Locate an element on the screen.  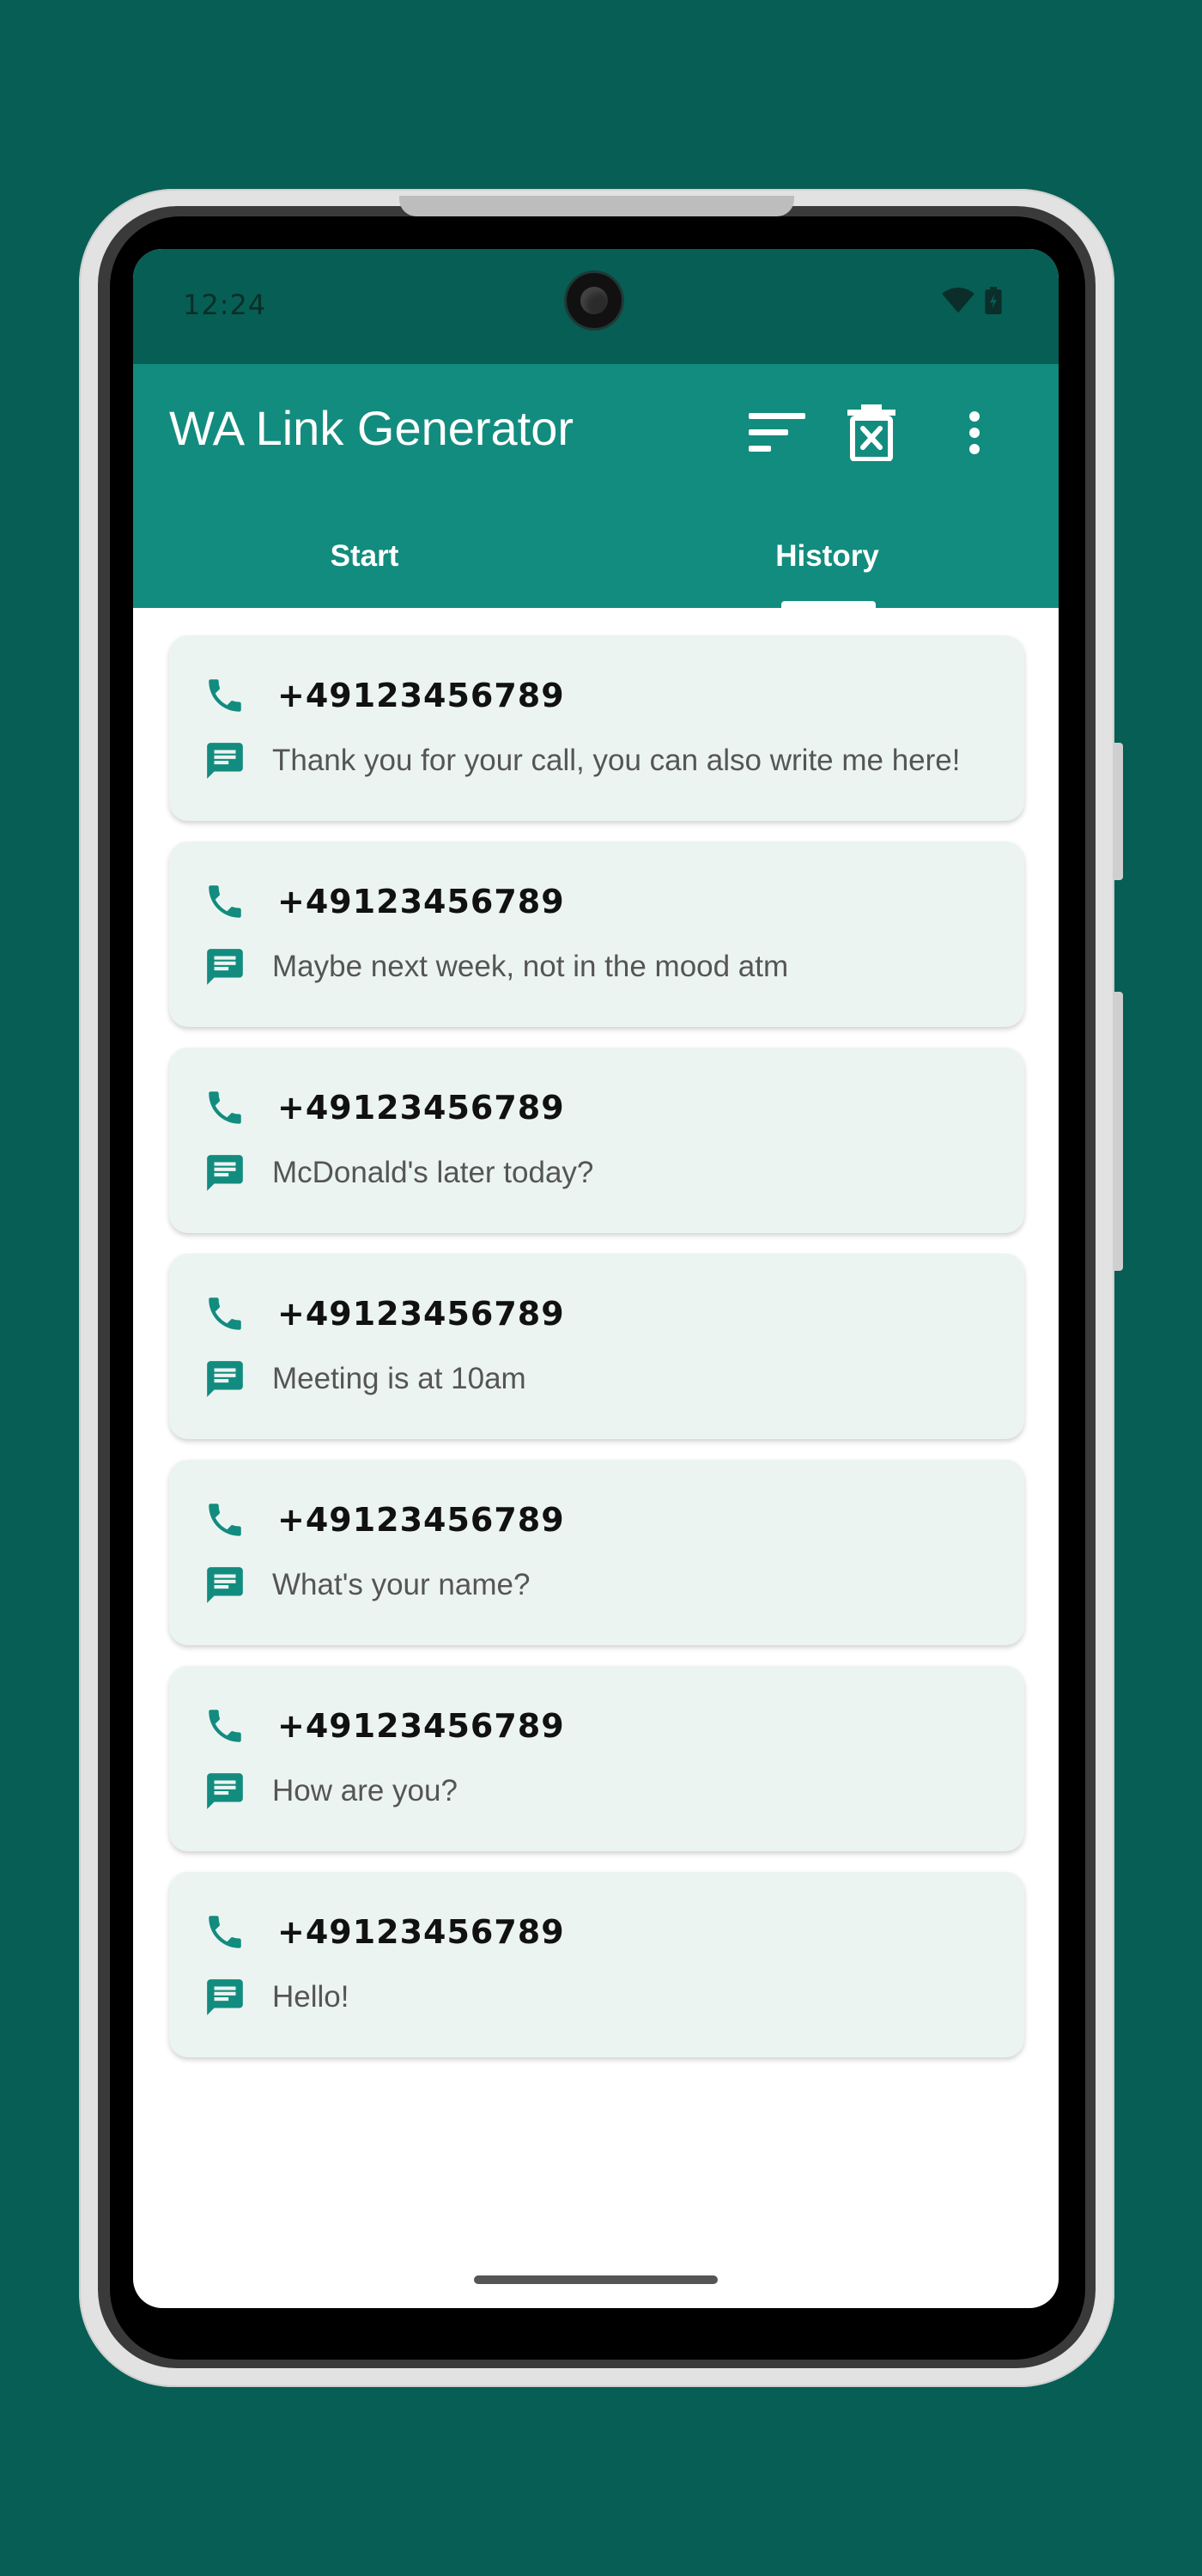
tab-start: Start is located at coordinates (364, 556).